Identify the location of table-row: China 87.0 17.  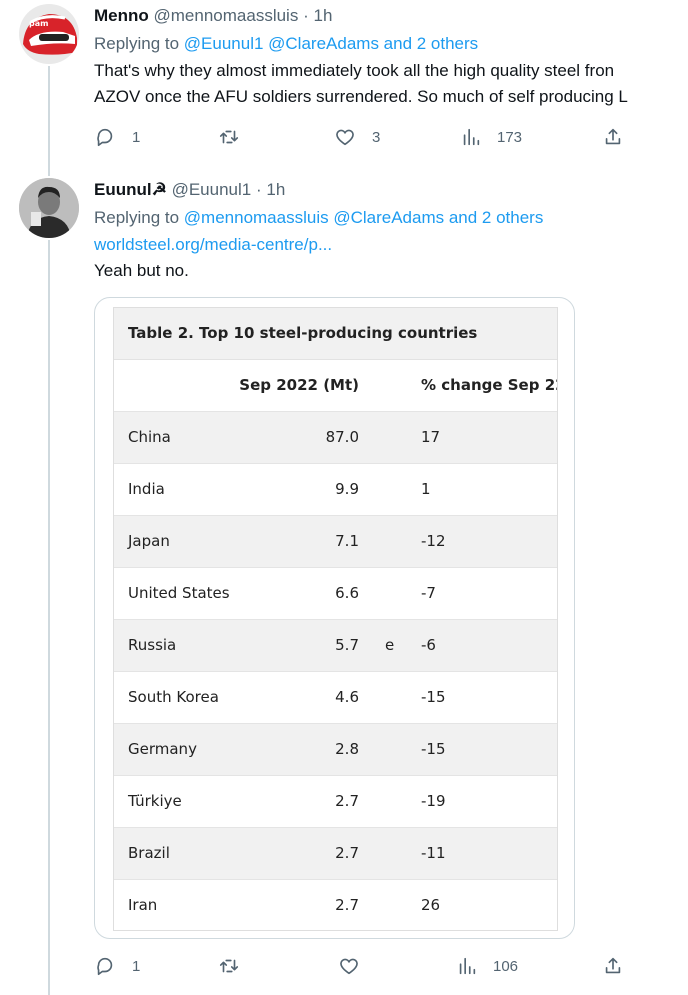
(335, 438).